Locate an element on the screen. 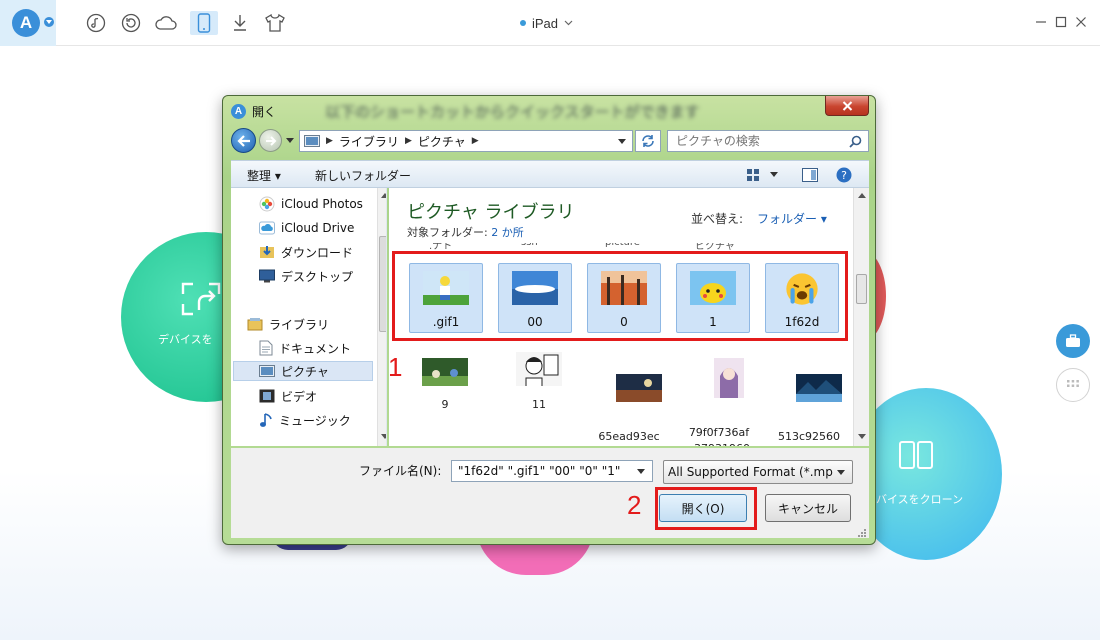 The width and height of the screenshot is (1100, 640). cloud-icon is located at coordinates (166, 23).